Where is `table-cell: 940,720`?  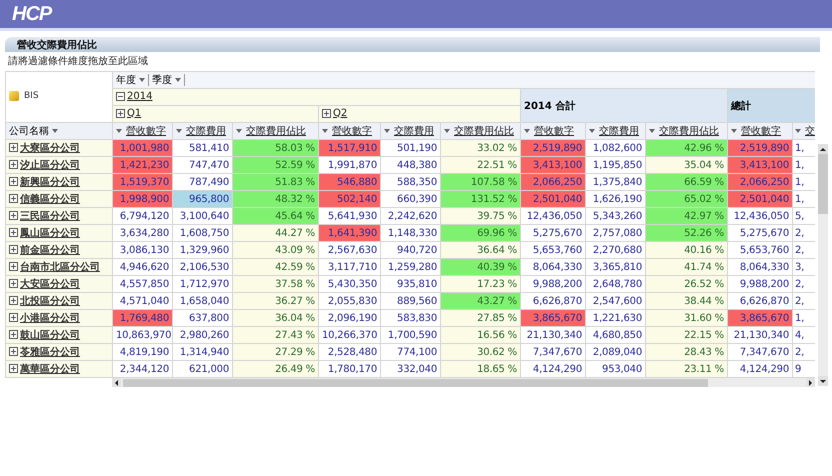 table-cell: 940,720 is located at coordinates (410, 250).